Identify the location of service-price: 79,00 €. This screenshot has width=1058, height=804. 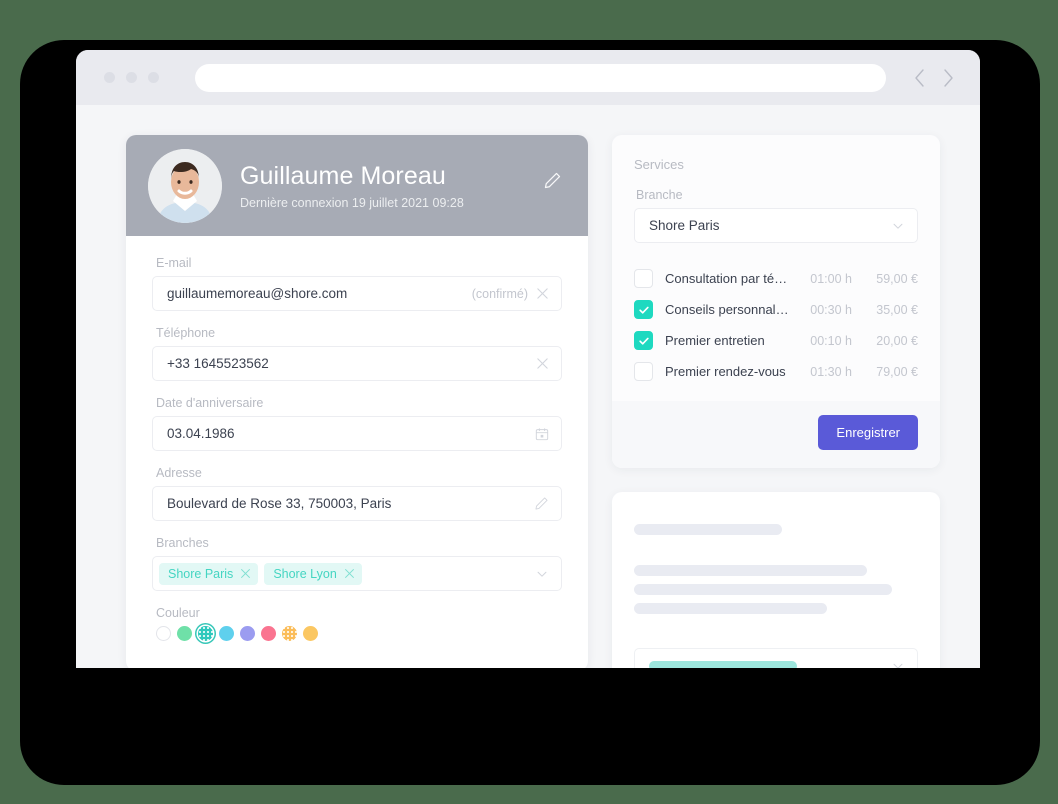
(897, 371).